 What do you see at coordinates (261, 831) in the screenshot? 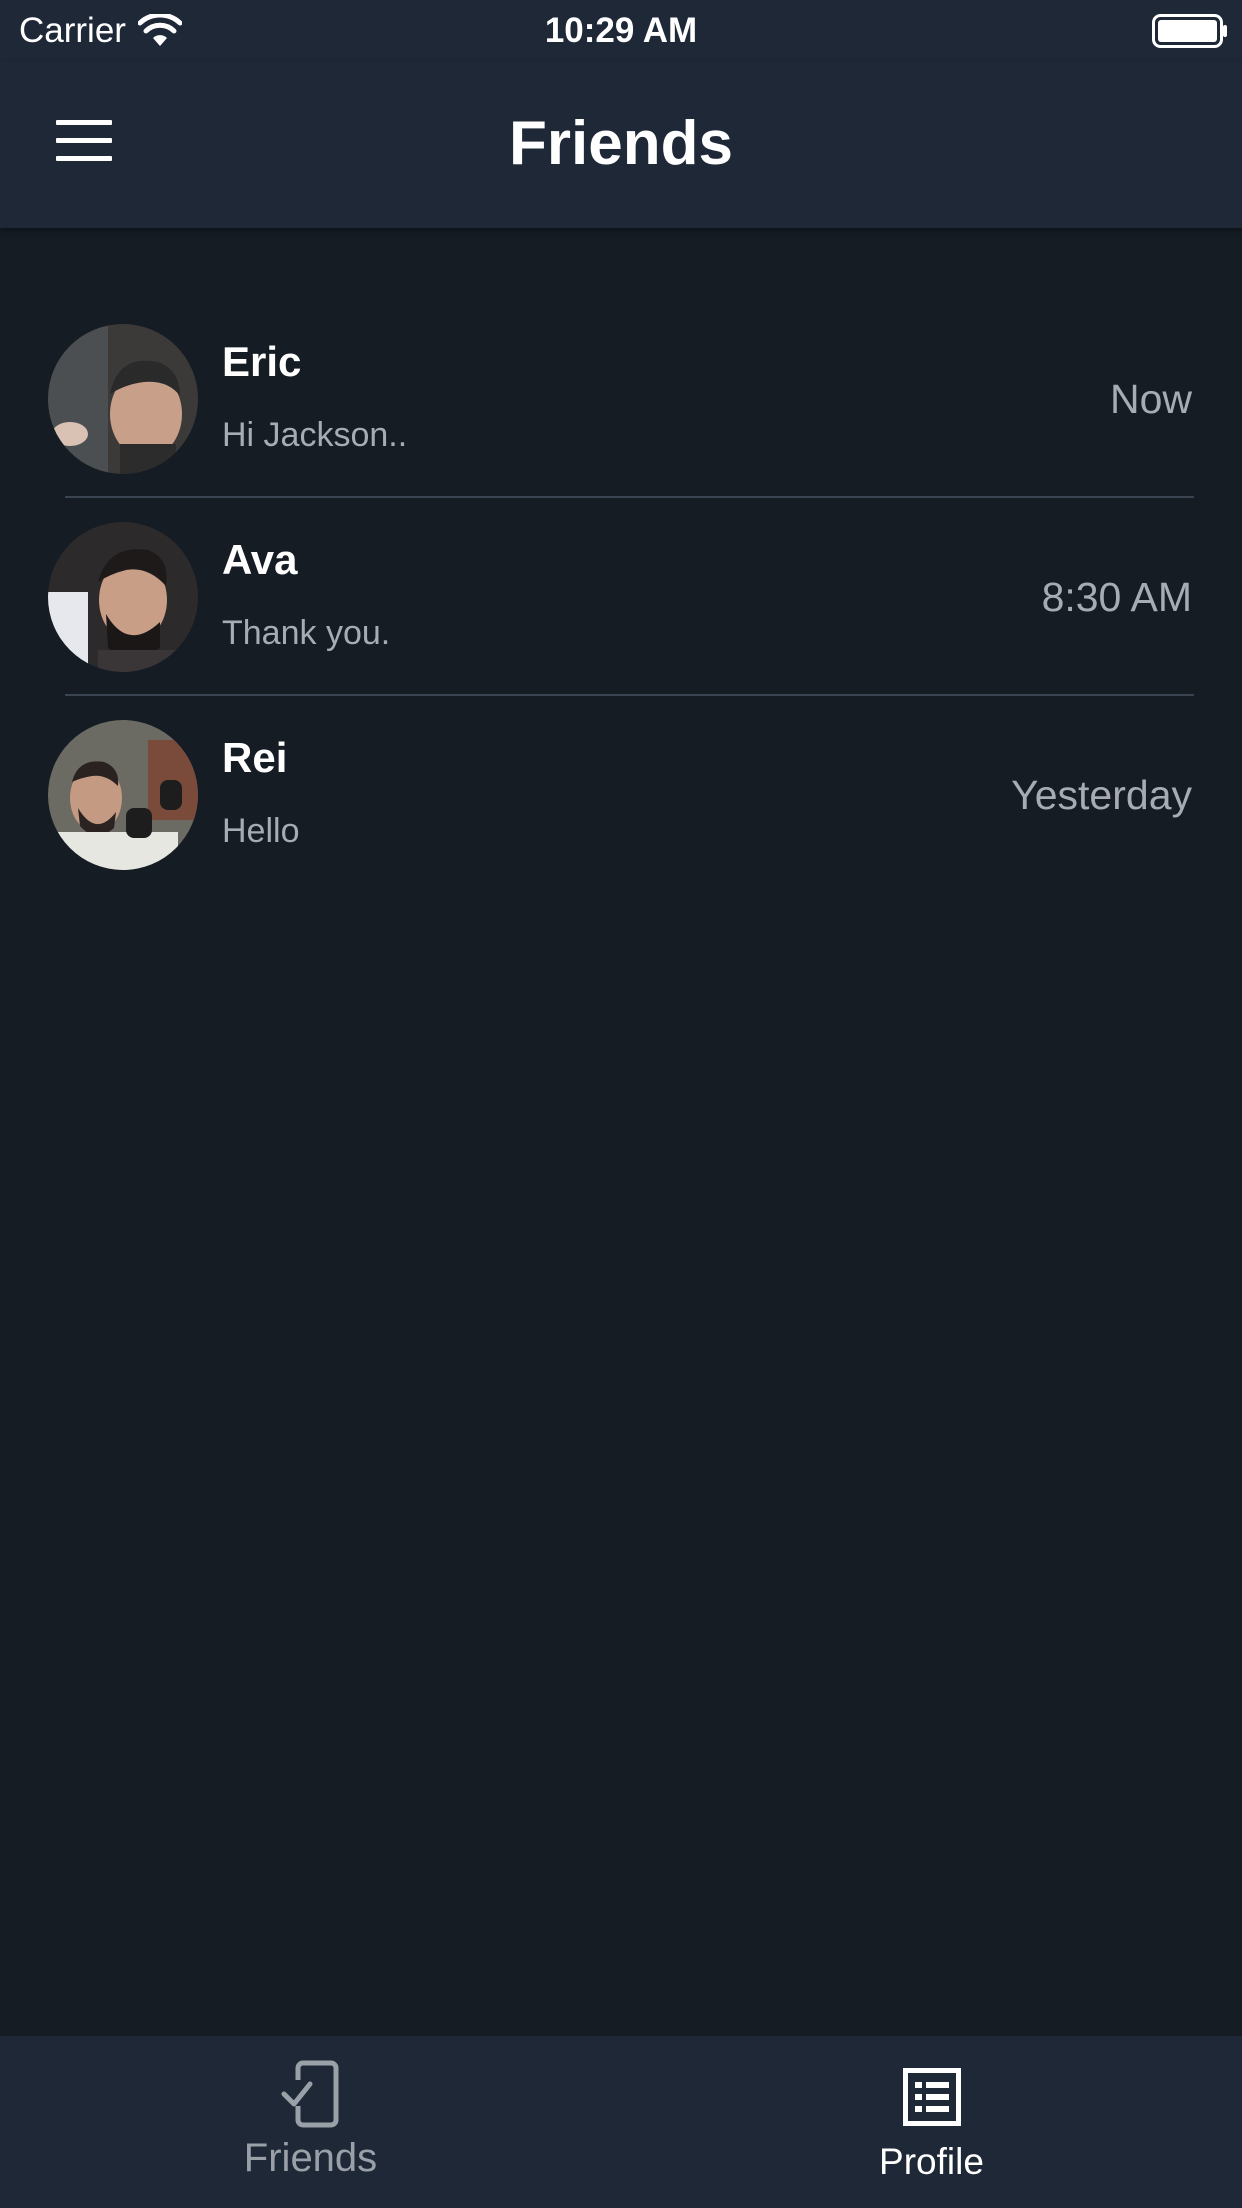
I see `message-preview: Hello` at bounding box center [261, 831].